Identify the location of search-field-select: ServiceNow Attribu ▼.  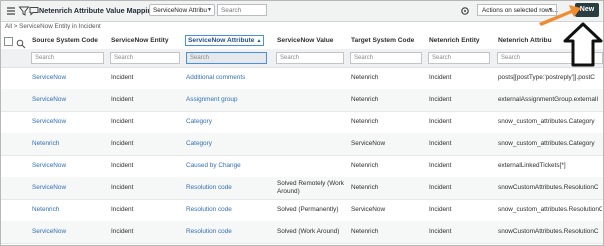
(182, 10).